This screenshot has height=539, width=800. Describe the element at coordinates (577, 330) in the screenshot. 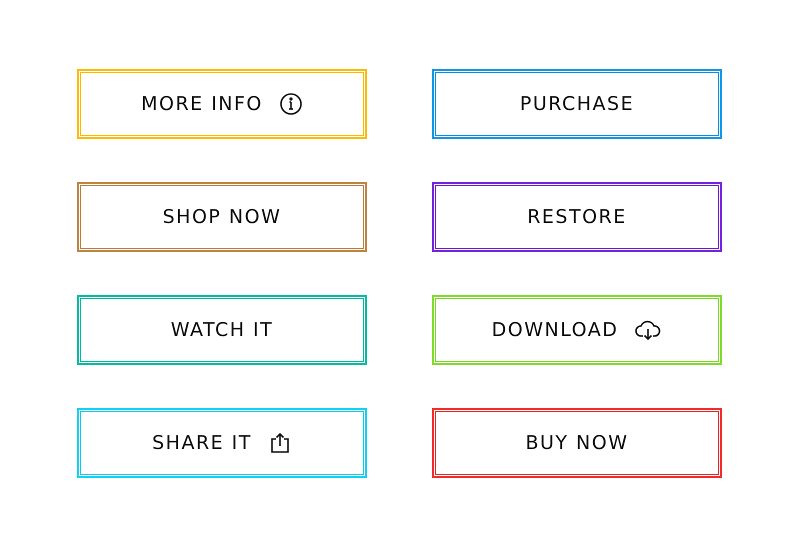

I see `outlined-button: DOWNLOAD` at that location.